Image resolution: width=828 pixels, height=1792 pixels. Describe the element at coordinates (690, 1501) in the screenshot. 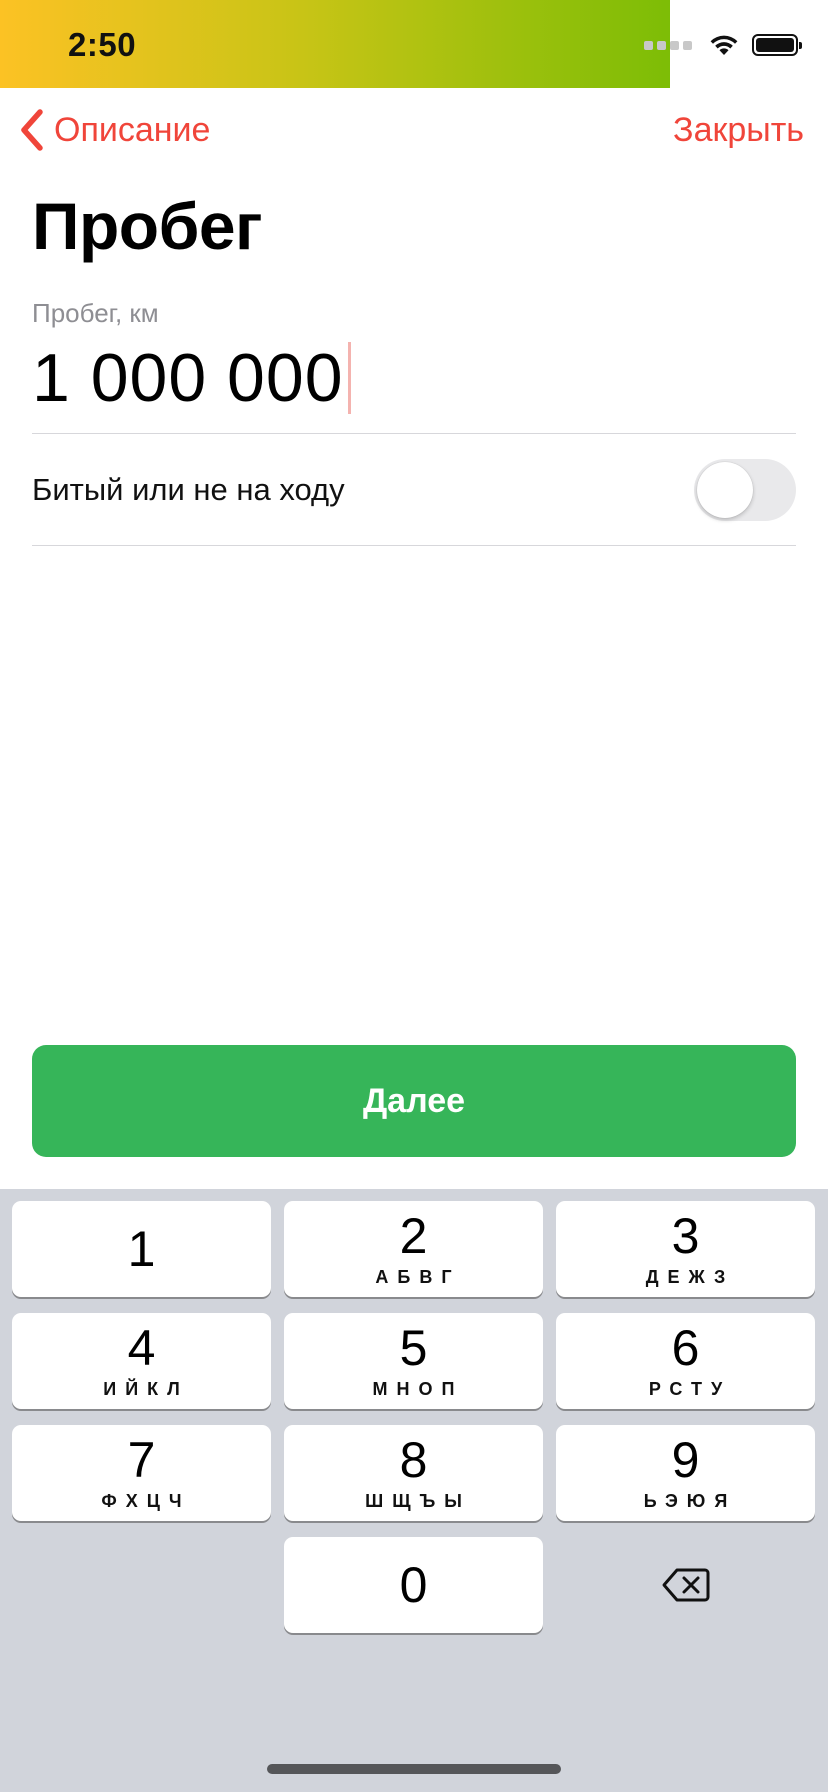

I see `key-letters: ЬЭЮЯ` at that location.